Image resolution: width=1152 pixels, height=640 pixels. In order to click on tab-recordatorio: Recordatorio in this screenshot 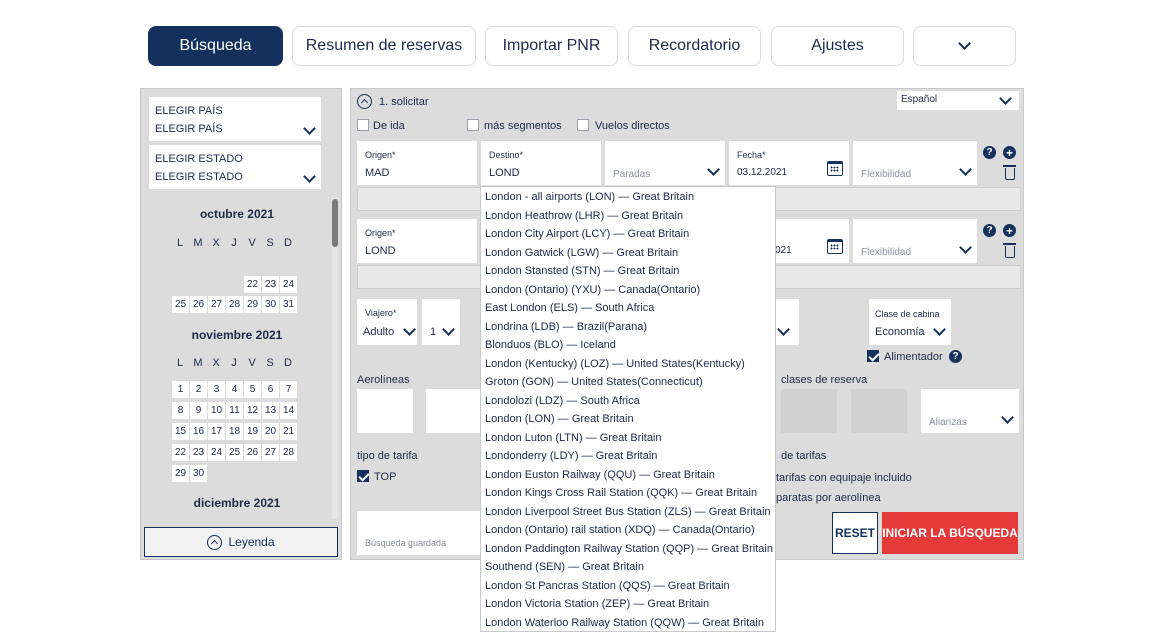, I will do `click(694, 46)`.